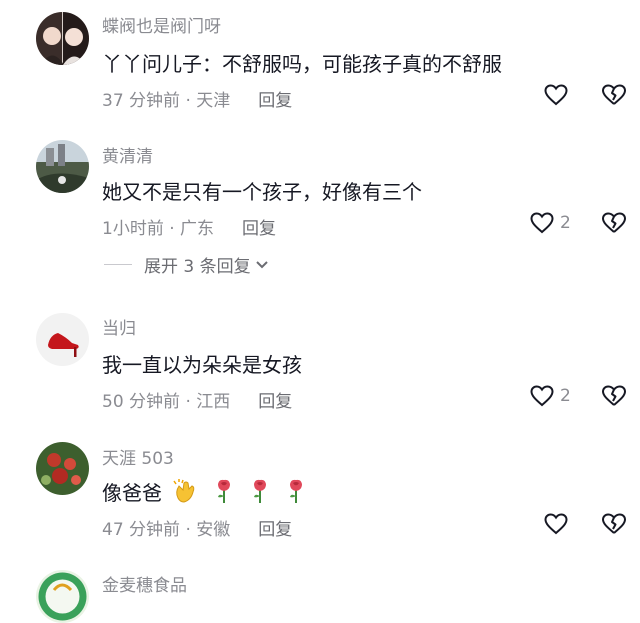  I want to click on chevron-down-icon, so click(261, 264).